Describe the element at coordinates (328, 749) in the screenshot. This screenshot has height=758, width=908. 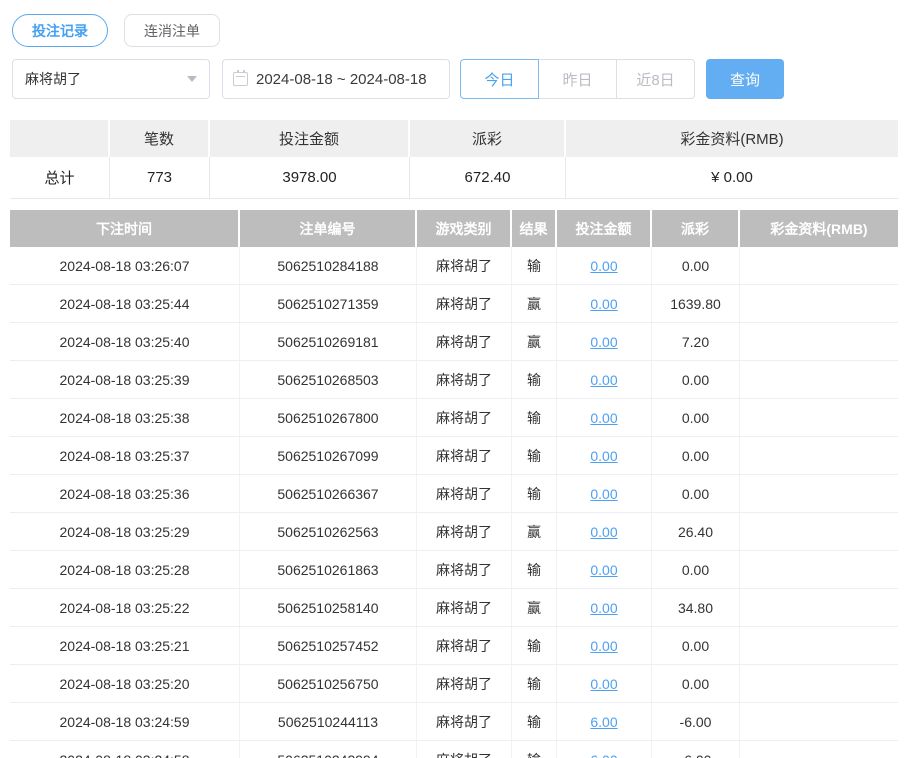
I see `cell-order-no: 5062510243994` at that location.